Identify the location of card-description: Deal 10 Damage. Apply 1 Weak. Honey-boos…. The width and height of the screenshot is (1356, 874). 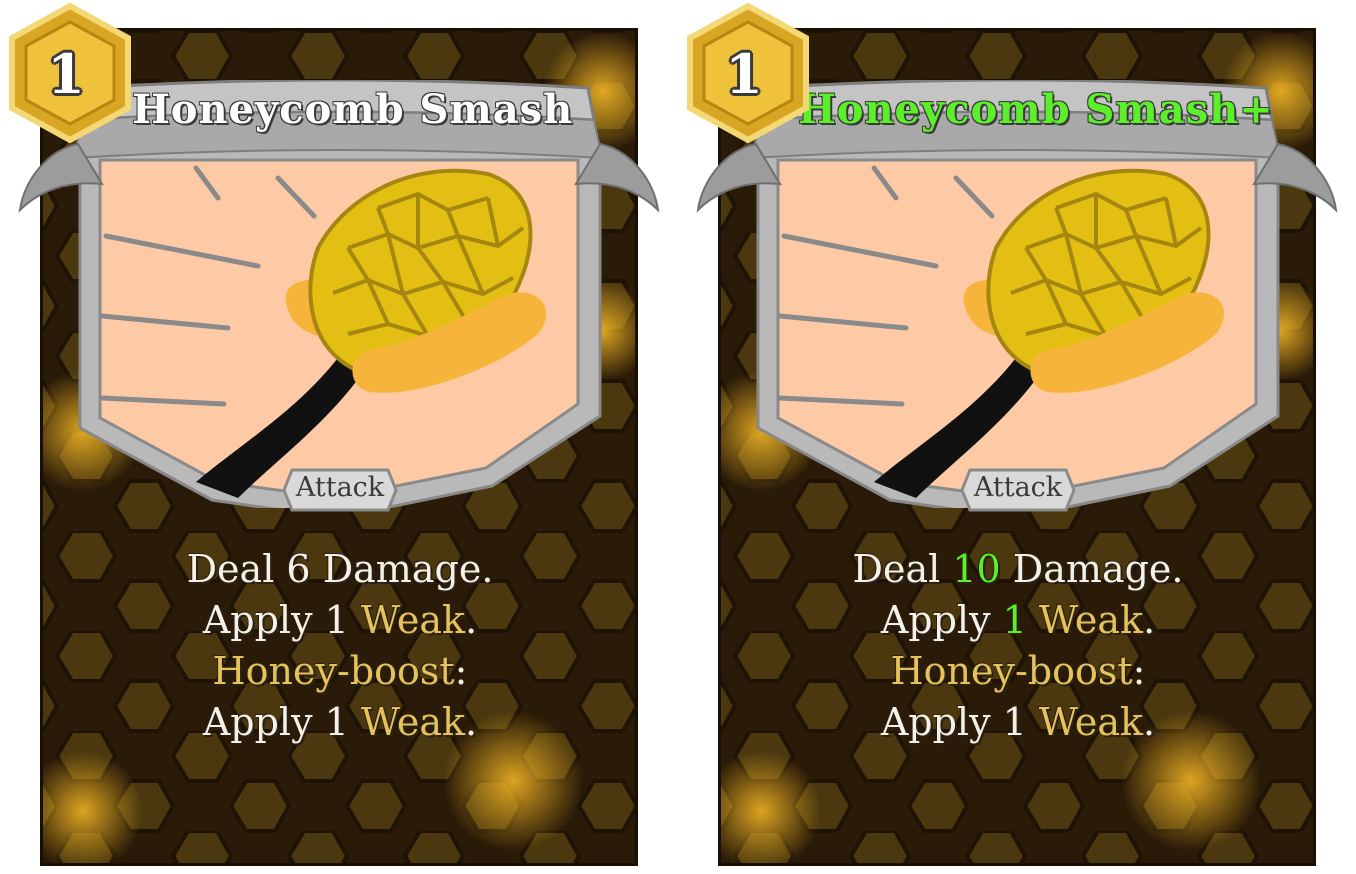
(1018, 646).